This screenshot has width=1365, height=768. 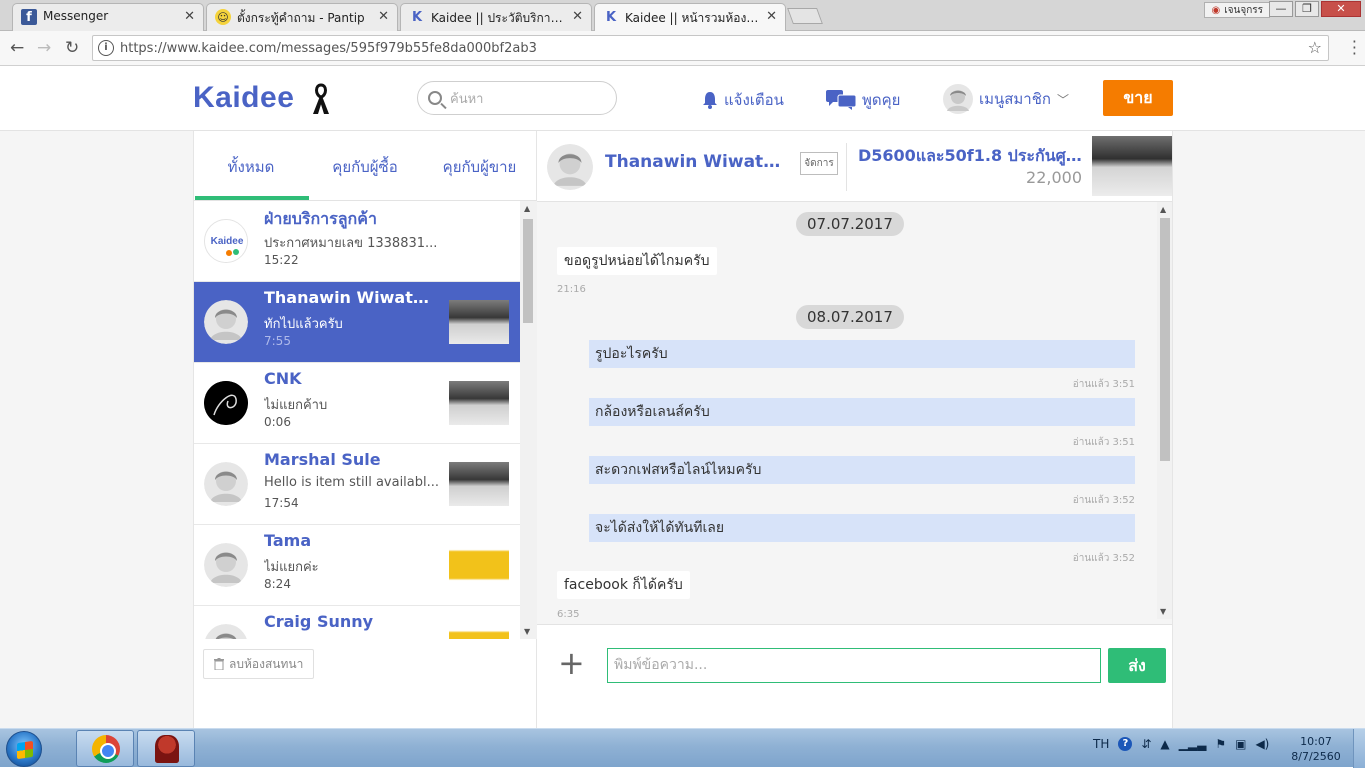 I want to click on send-button: ส่ง, so click(x=1137, y=665).